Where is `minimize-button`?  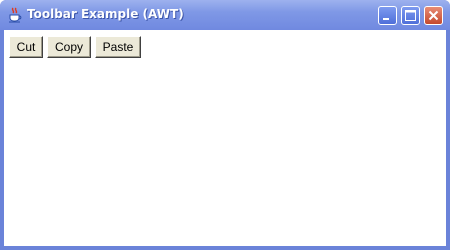
minimize-button is located at coordinates (387, 15).